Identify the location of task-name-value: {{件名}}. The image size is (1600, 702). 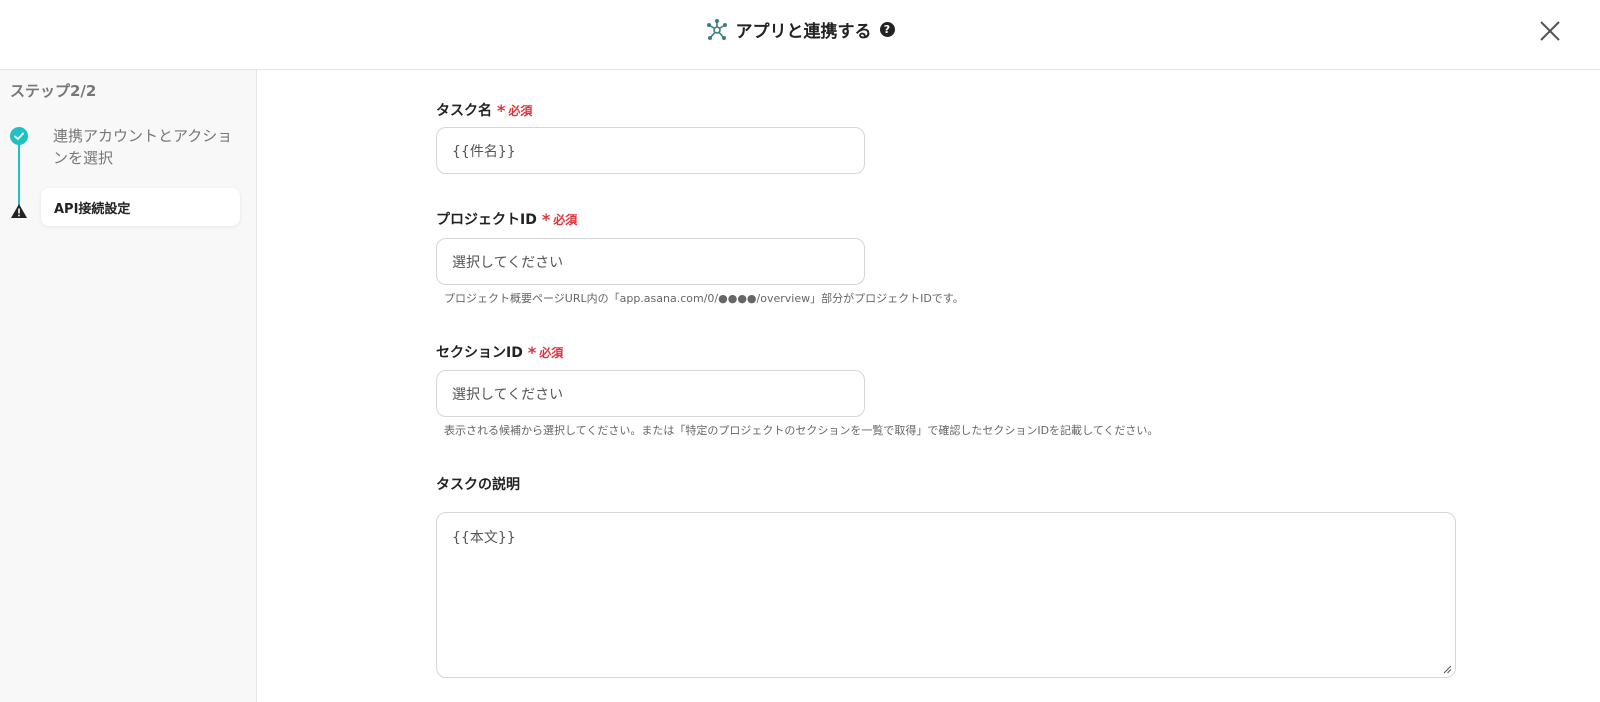
(484, 151).